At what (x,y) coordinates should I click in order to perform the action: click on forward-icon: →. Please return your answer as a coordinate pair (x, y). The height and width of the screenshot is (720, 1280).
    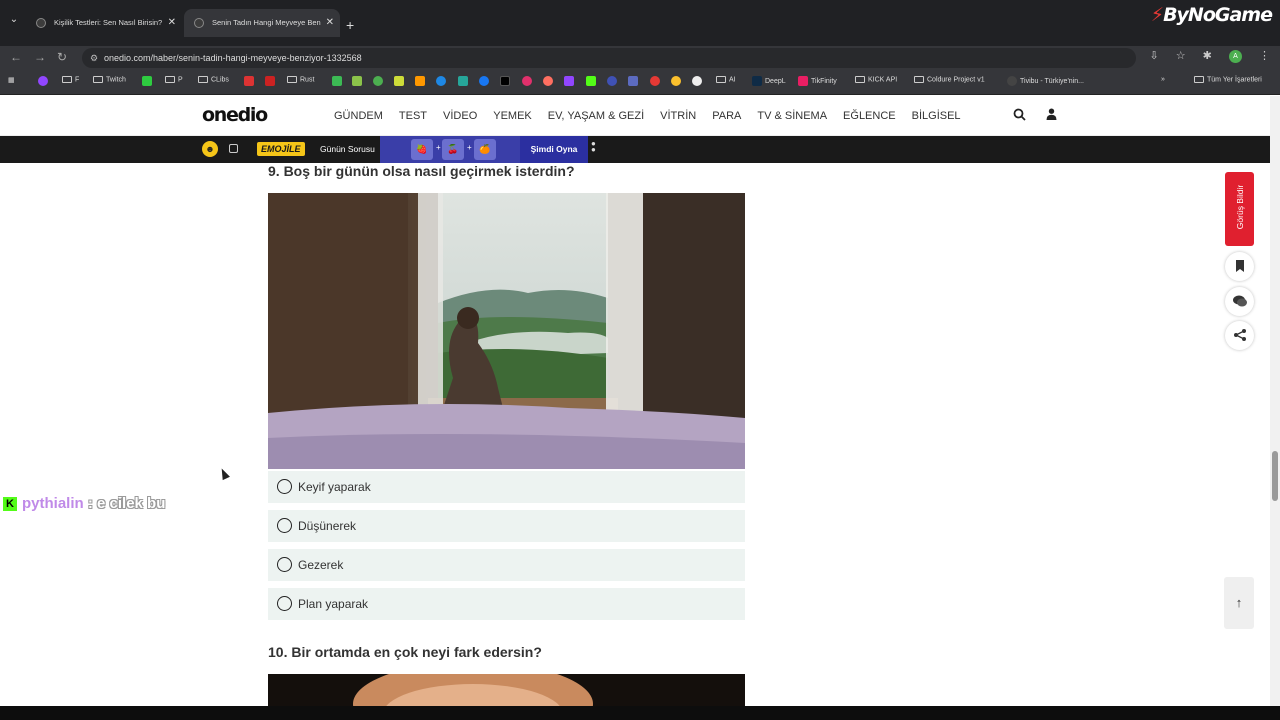
    Looking at the image, I should click on (40, 57).